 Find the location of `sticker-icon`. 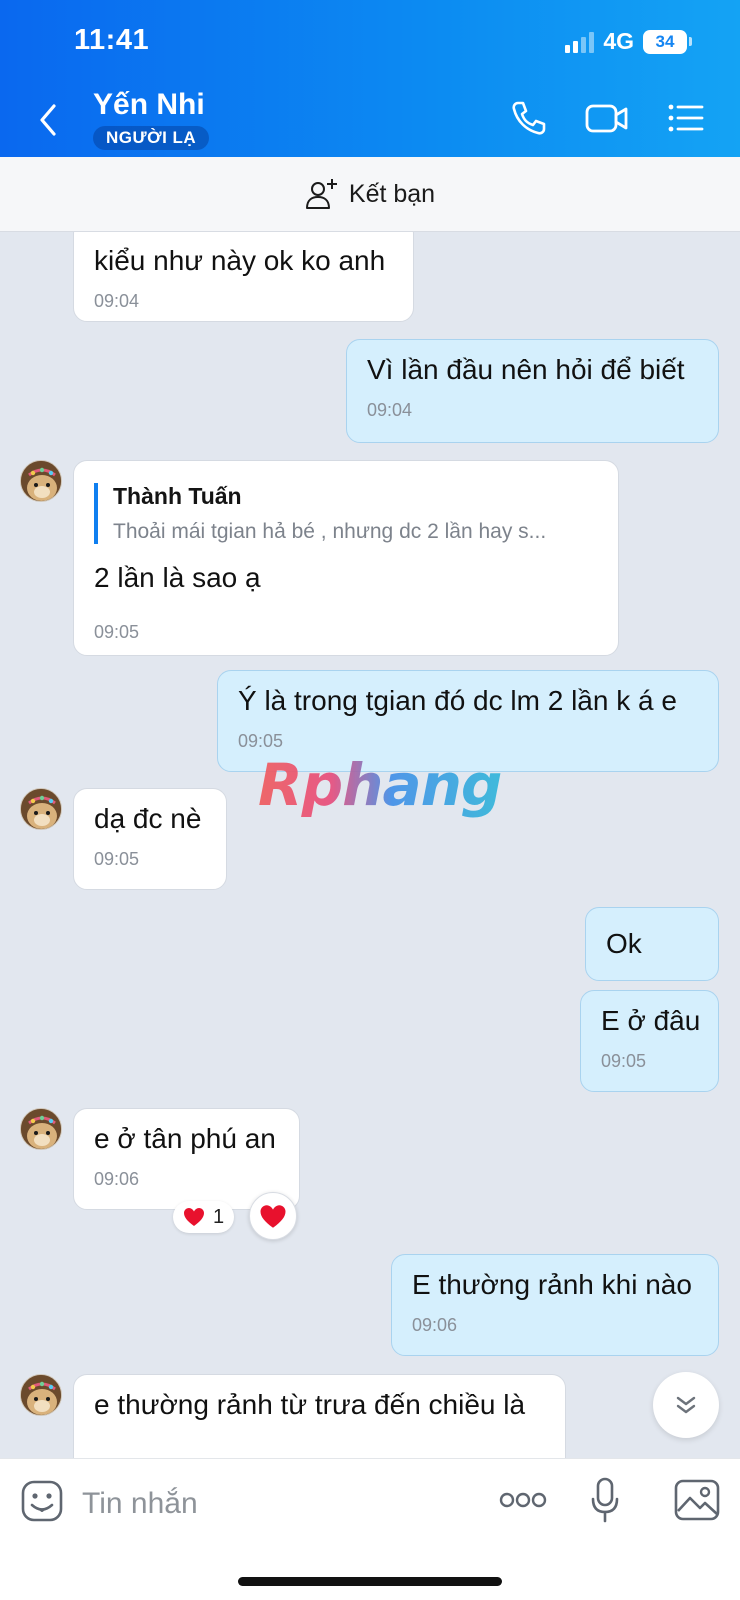

sticker-icon is located at coordinates (42, 1501).